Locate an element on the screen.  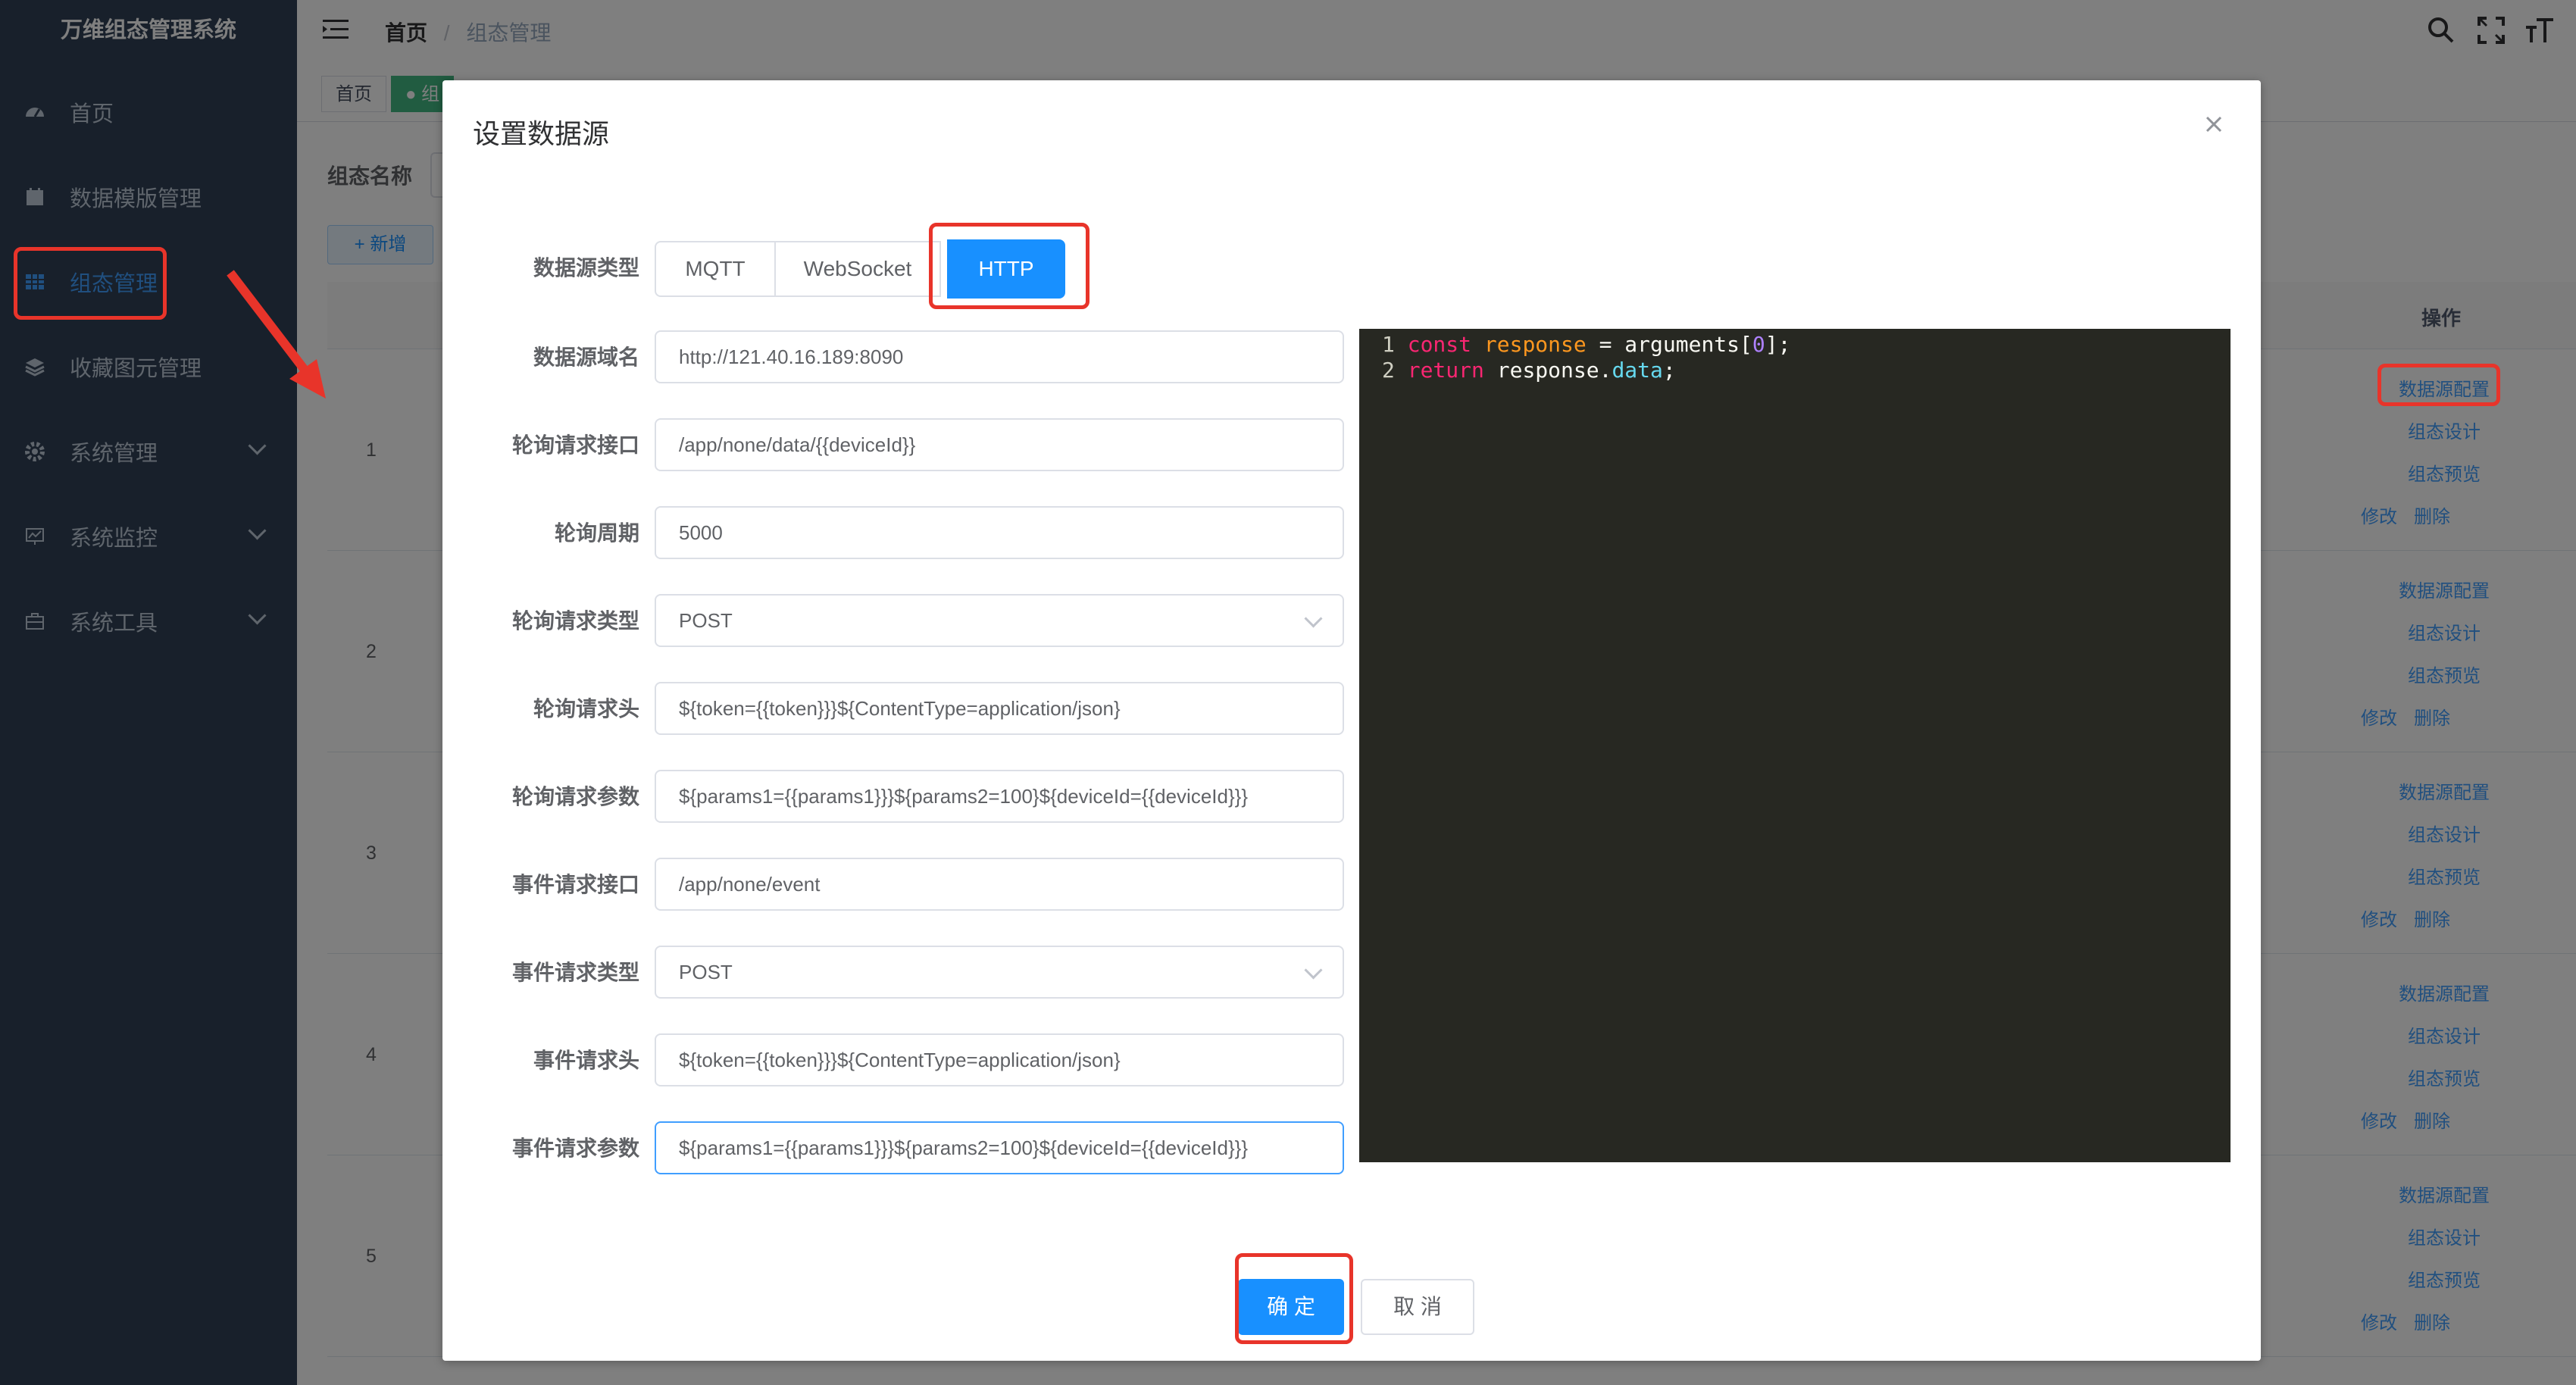
event-method-select: POST is located at coordinates (999, 972).